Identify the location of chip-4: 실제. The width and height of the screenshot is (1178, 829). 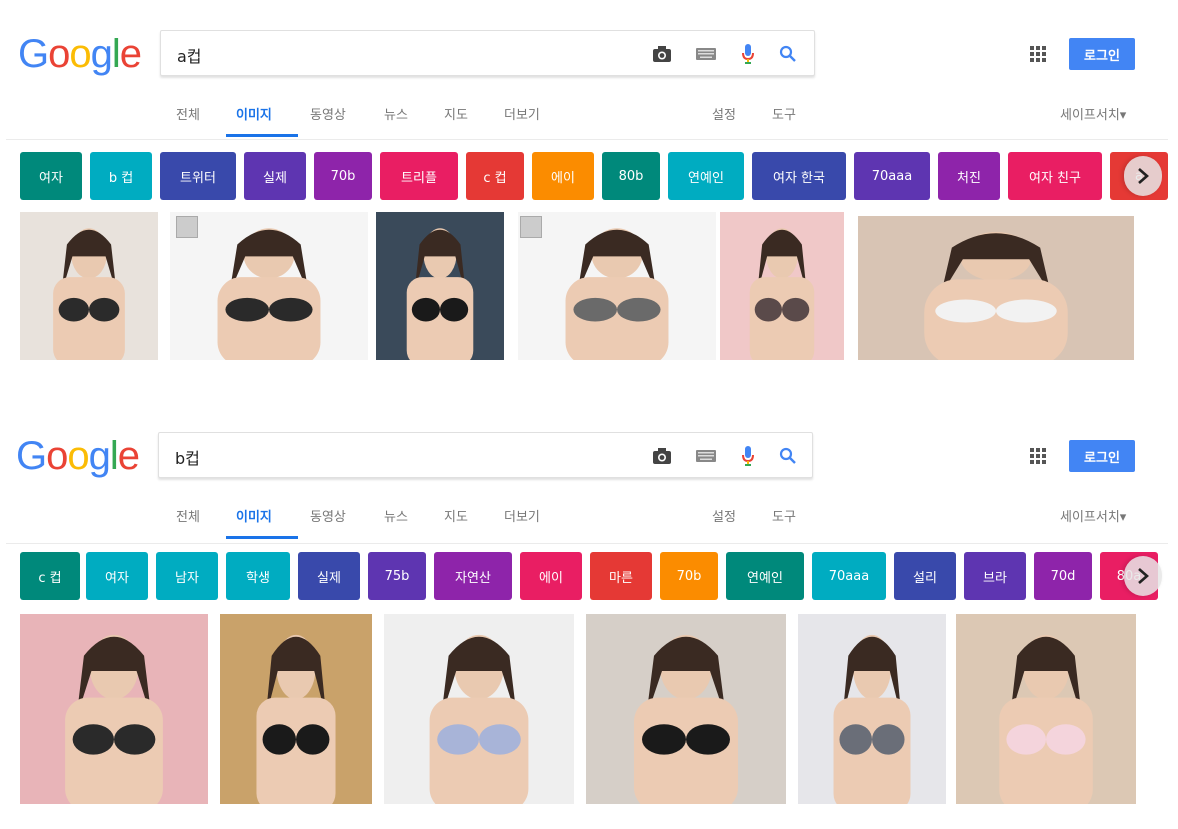
(275, 176).